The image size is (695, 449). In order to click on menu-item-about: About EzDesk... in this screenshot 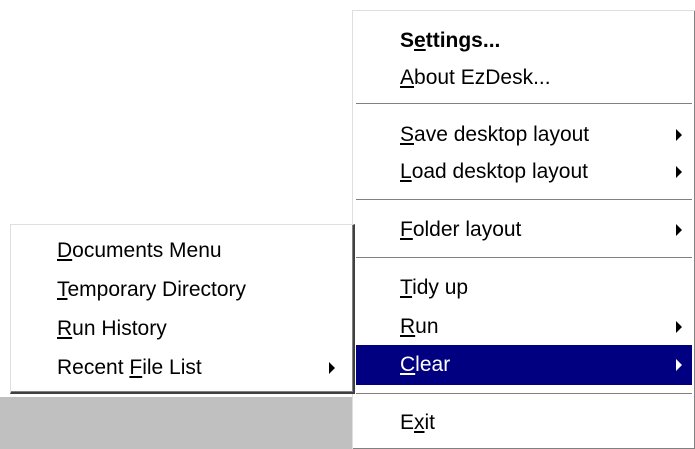, I will do `click(524, 78)`.